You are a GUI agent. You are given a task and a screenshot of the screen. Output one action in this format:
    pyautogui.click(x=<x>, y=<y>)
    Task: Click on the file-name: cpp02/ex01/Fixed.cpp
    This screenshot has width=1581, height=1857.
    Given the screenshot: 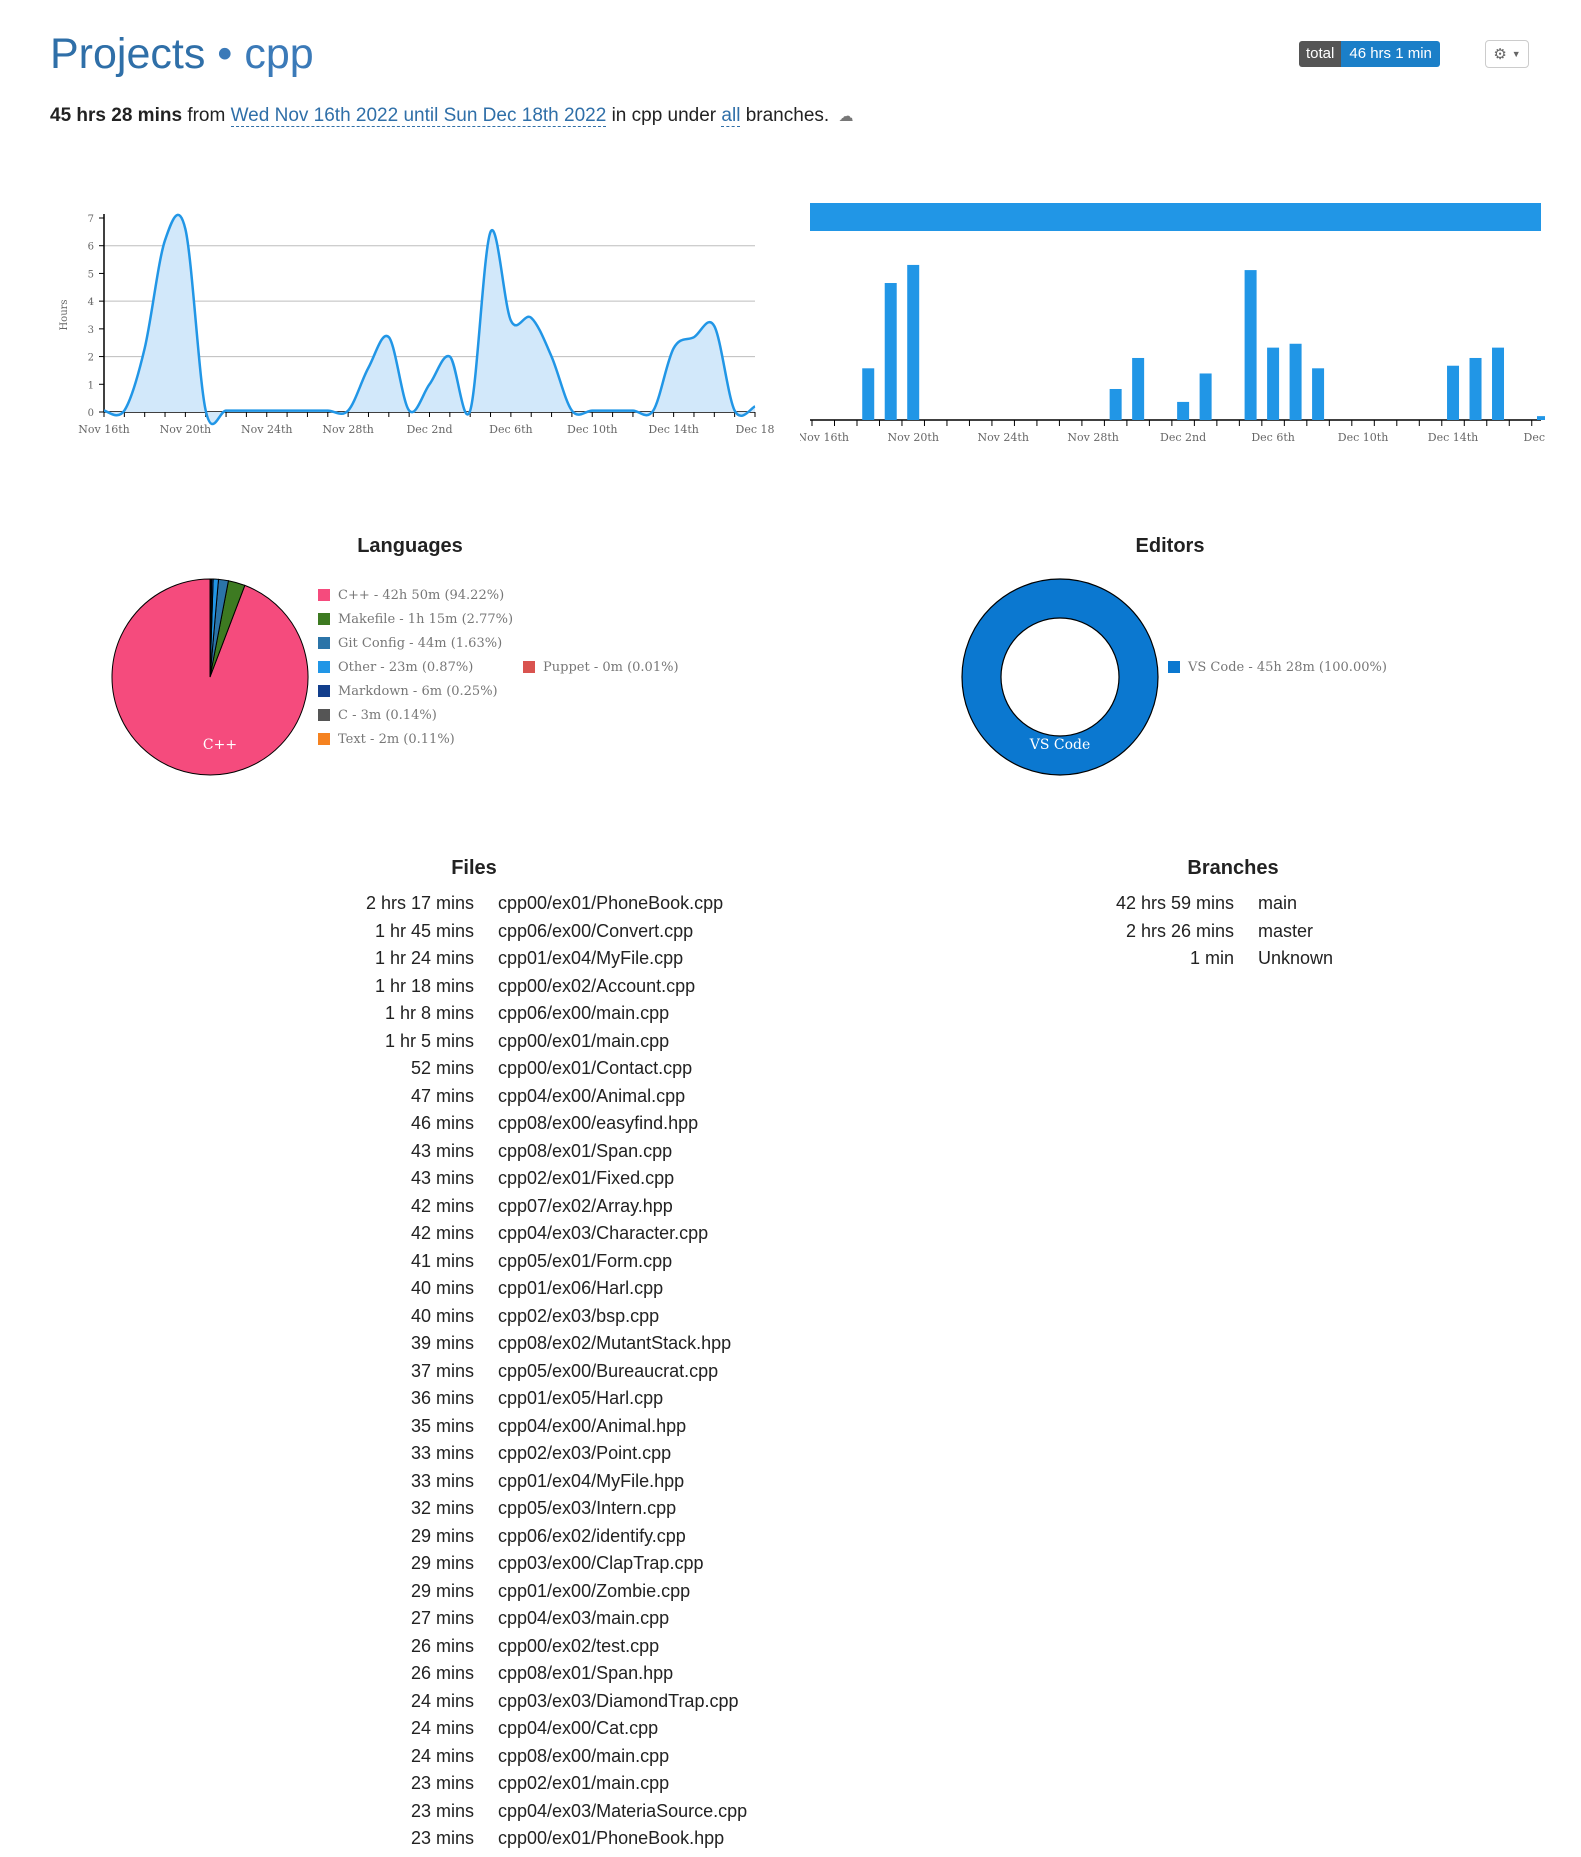 What is the action you would take?
    pyautogui.click(x=586, y=1178)
    